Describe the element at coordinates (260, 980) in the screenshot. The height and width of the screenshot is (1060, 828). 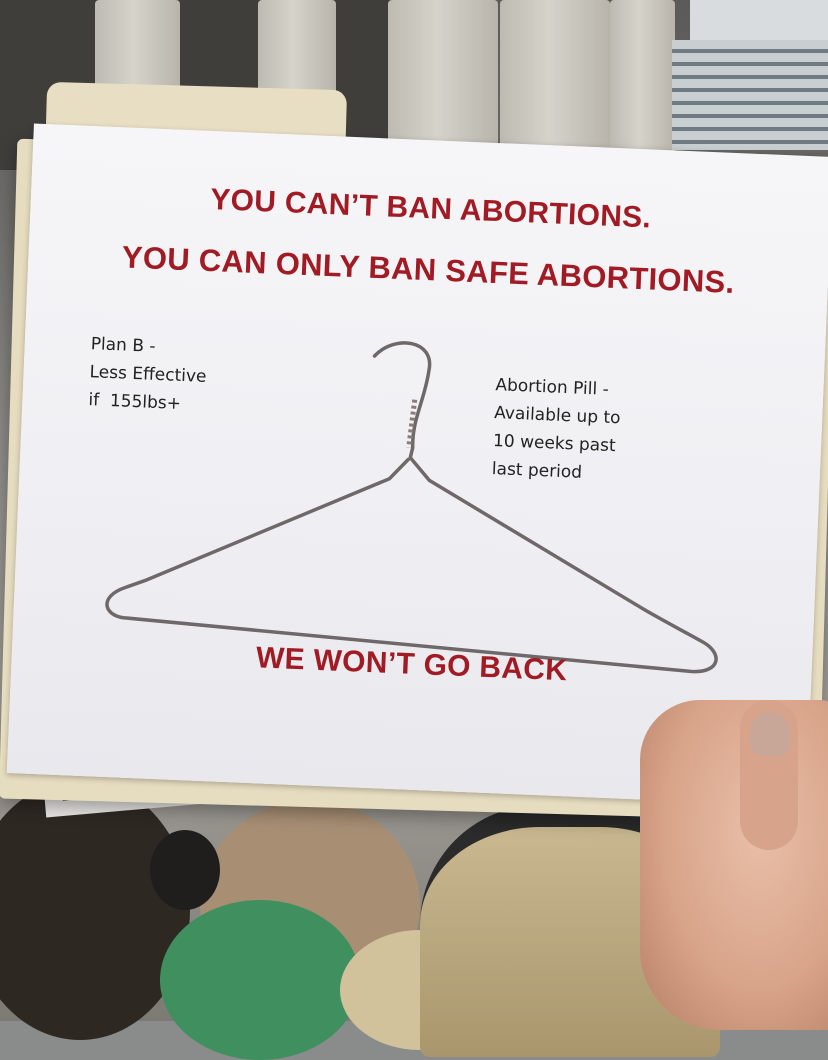
I see `green-cap` at that location.